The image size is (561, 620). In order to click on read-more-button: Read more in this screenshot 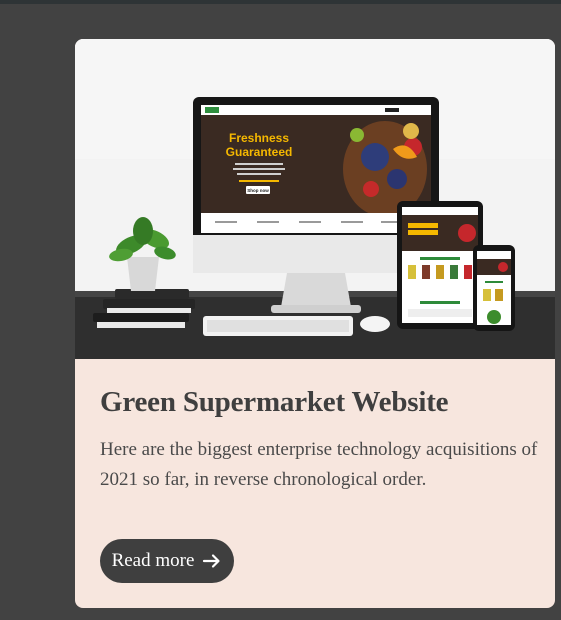, I will do `click(167, 561)`.